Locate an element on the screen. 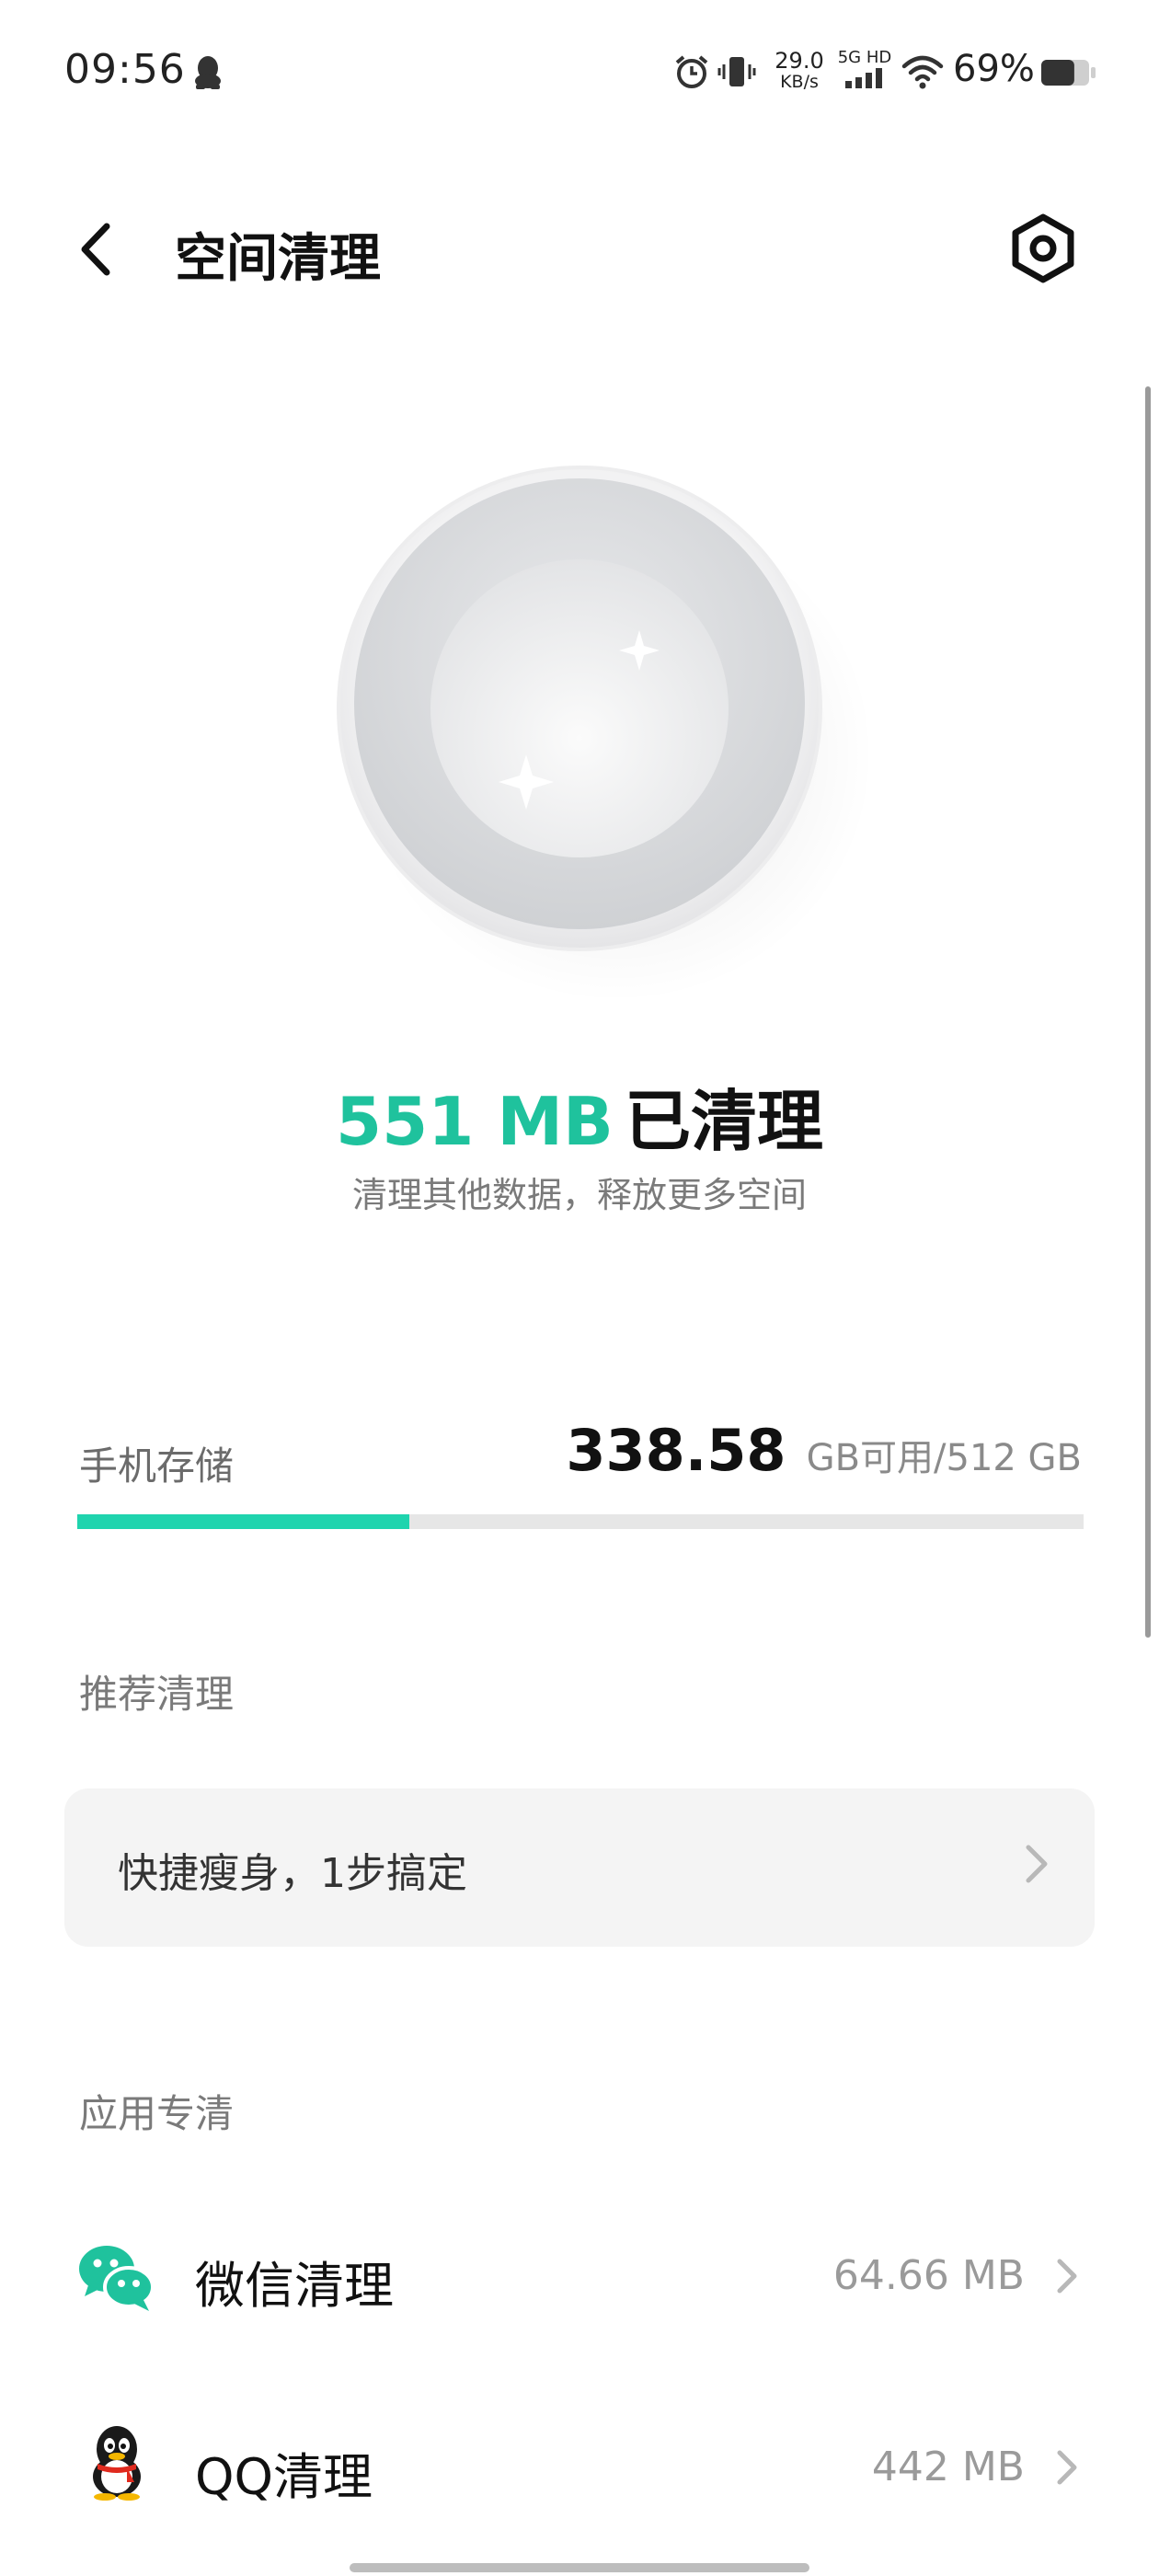 This screenshot has width=1159, height=2576. storage-free-value: 338.58 is located at coordinates (676, 1450).